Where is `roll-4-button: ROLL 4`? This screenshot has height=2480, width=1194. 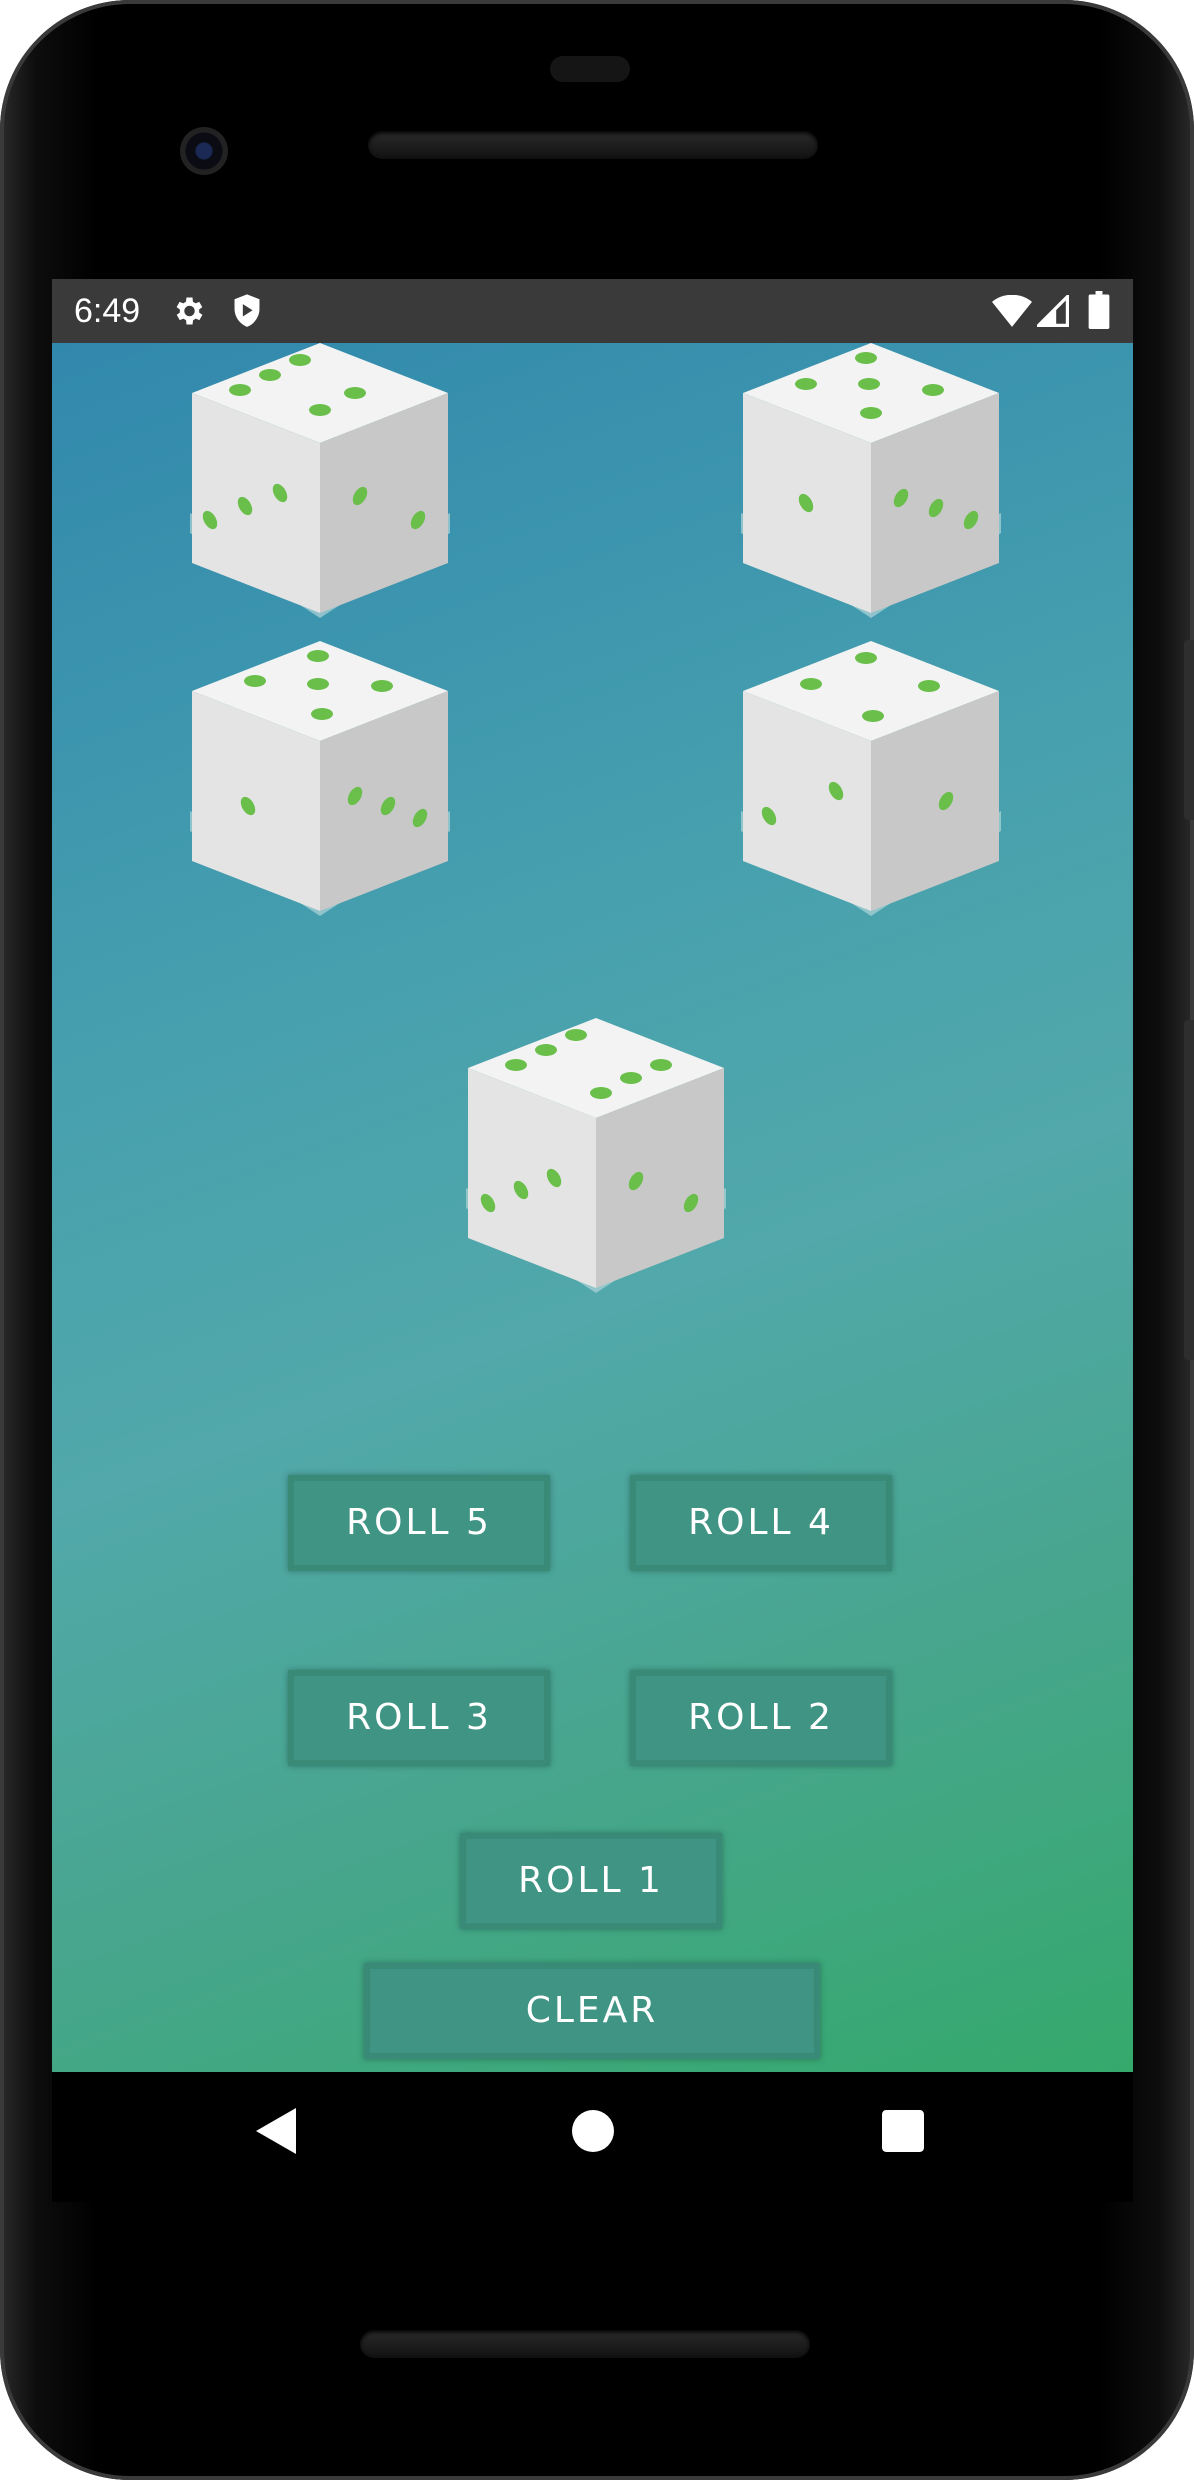
roll-4-button: ROLL 4 is located at coordinates (761, 1523).